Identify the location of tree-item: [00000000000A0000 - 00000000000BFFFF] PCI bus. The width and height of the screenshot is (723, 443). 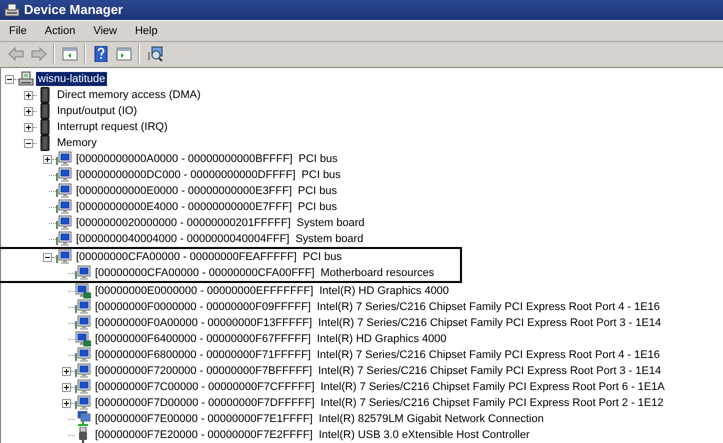
(207, 159).